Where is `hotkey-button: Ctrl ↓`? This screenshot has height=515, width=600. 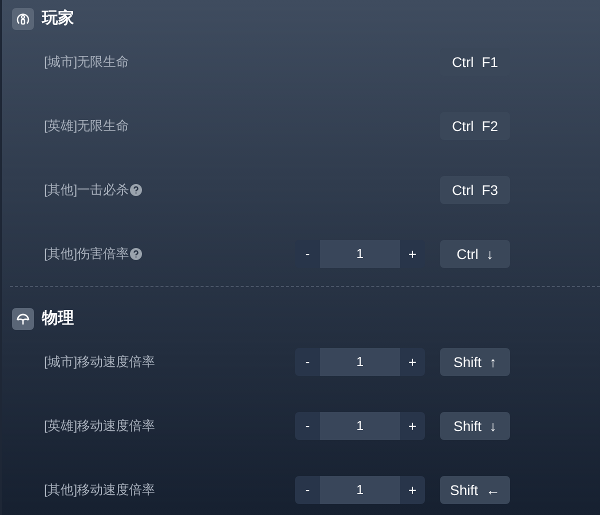
hotkey-button: Ctrl ↓ is located at coordinates (475, 254).